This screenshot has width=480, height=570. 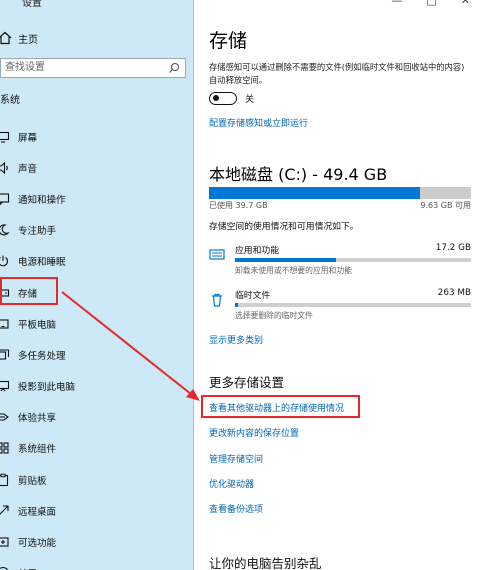 What do you see at coordinates (217, 300) in the screenshot?
I see `trash-icon` at bounding box center [217, 300].